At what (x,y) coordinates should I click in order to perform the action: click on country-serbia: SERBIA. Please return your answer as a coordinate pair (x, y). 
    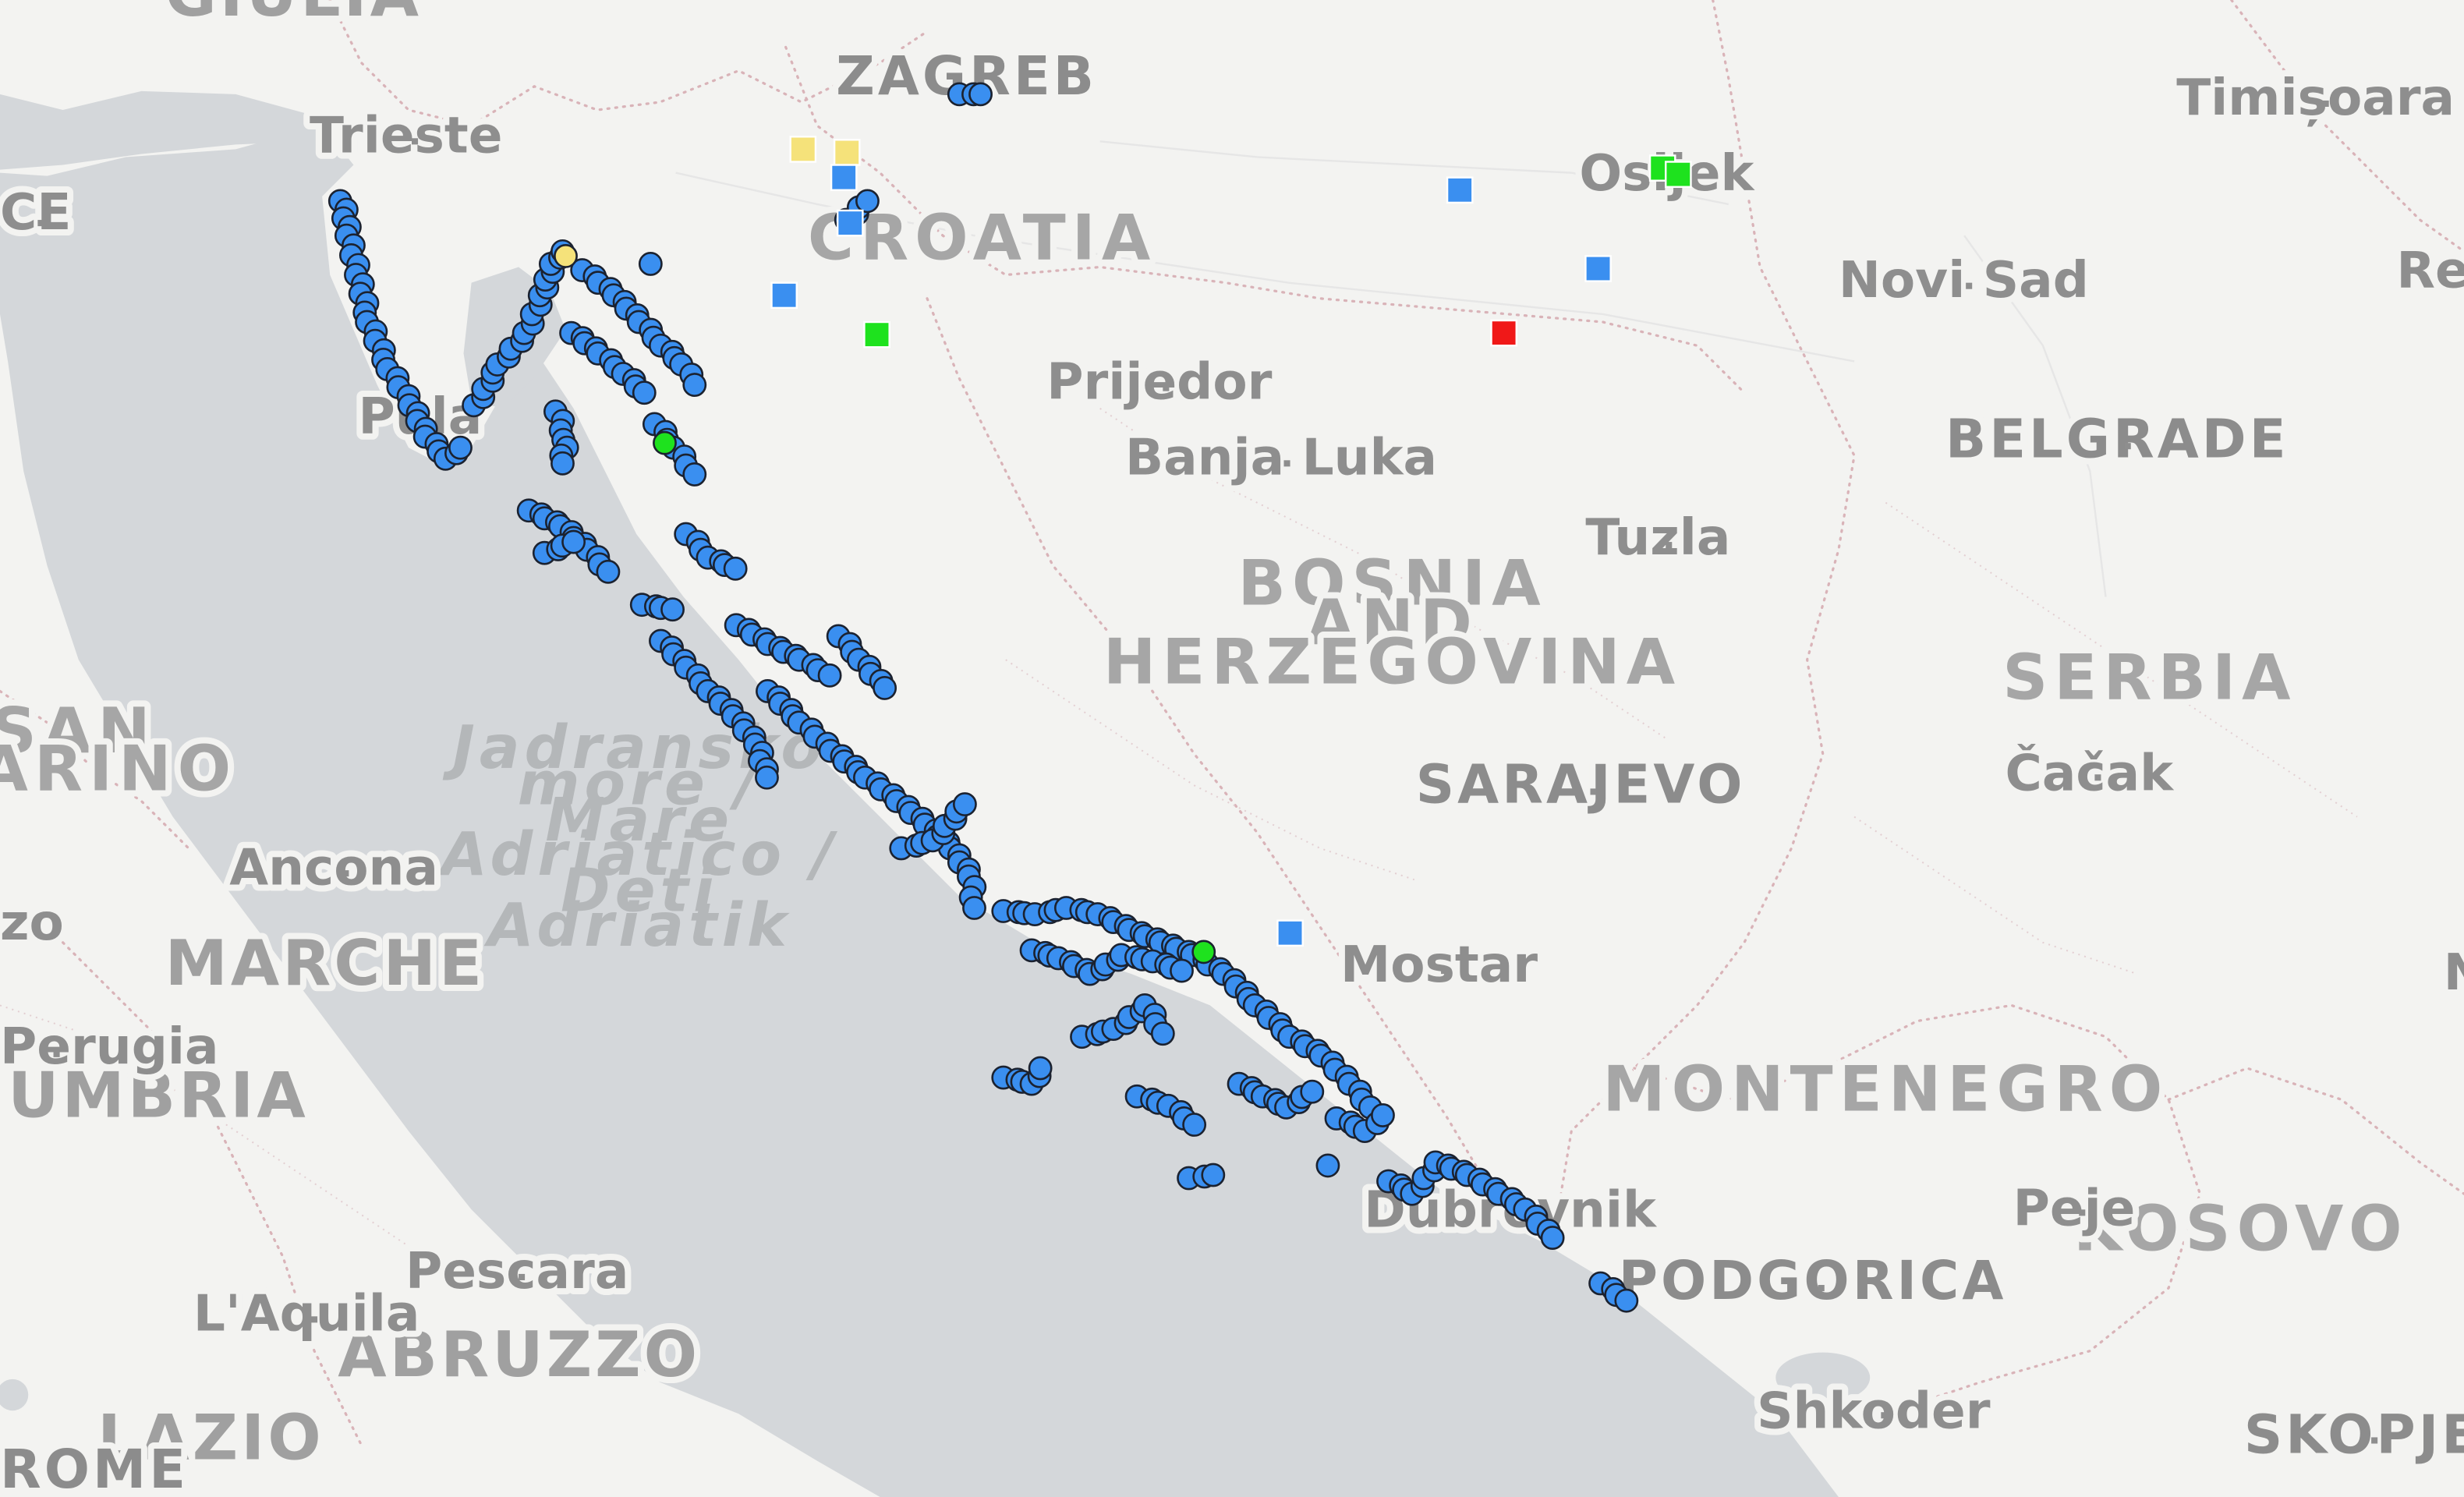
    Looking at the image, I should click on (2149, 678).